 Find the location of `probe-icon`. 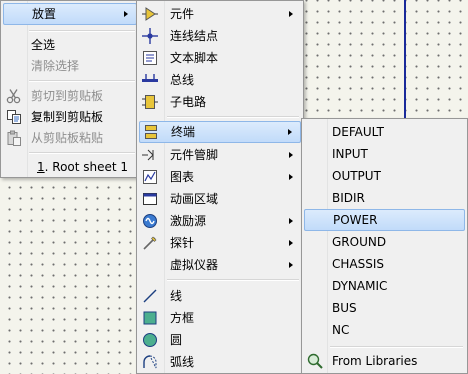

probe-icon is located at coordinates (150, 243).